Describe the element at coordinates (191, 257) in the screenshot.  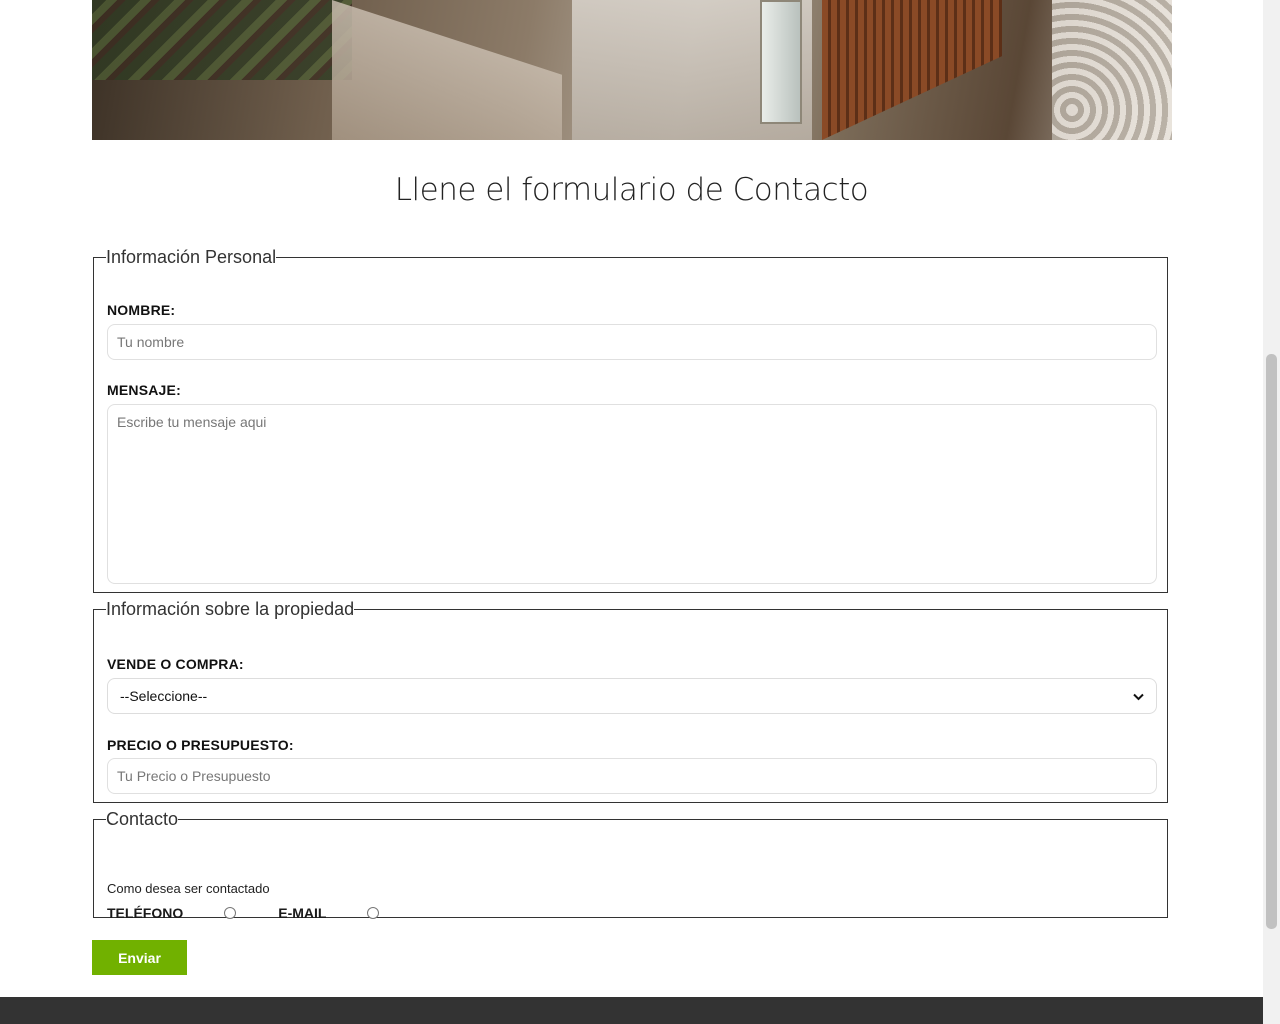
I see `personal-info-legend: Información Personal` at that location.